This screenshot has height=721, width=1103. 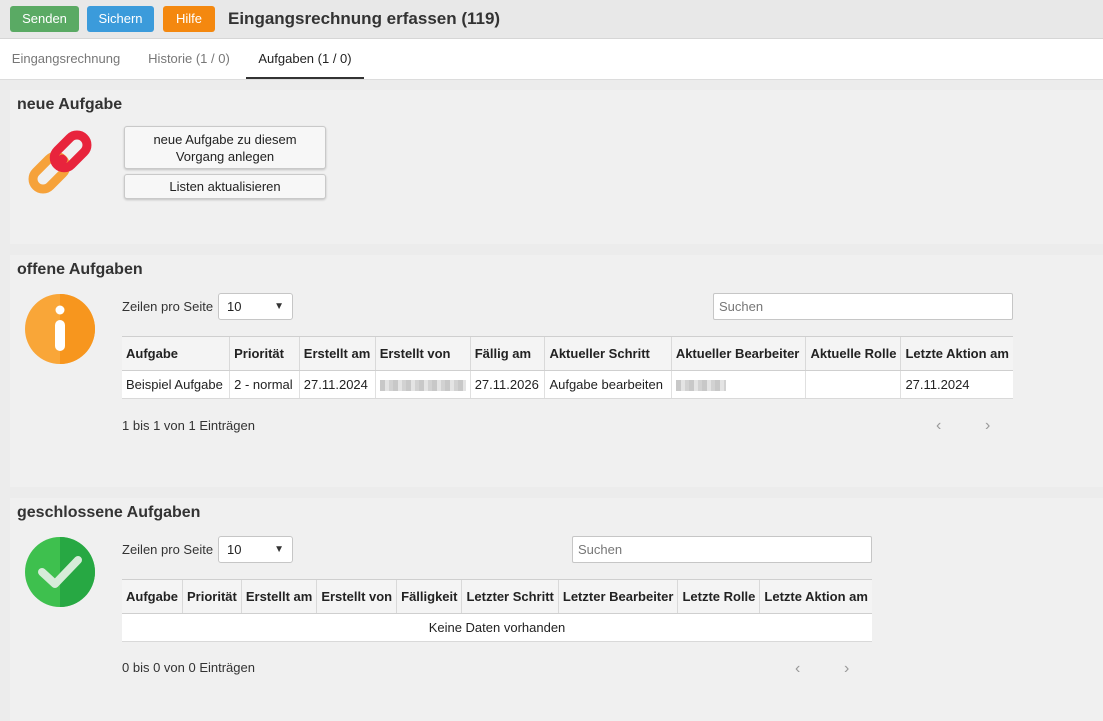 What do you see at coordinates (60, 329) in the screenshot?
I see `info-icon` at bounding box center [60, 329].